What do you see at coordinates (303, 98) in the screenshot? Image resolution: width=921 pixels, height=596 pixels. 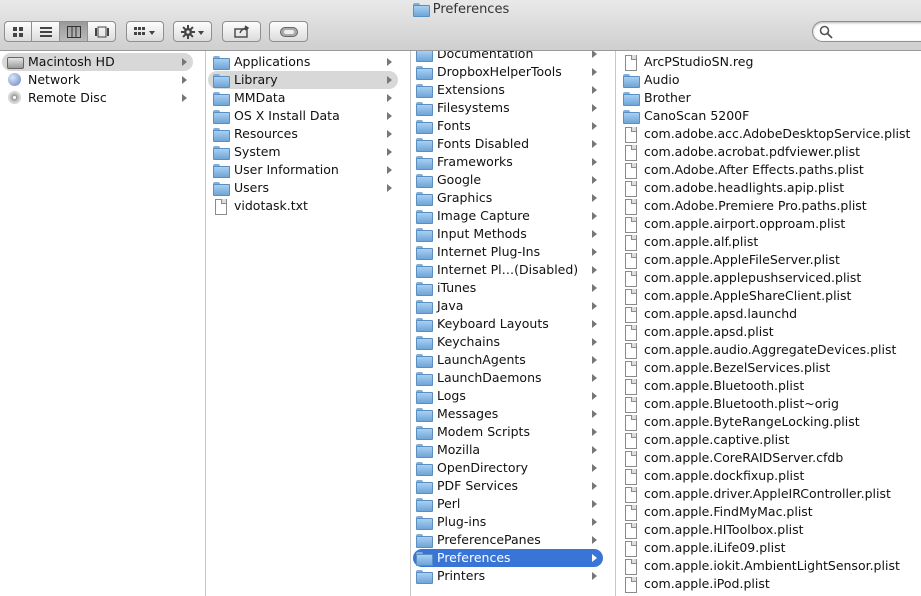 I see `root-item-mmdata: MMData` at bounding box center [303, 98].